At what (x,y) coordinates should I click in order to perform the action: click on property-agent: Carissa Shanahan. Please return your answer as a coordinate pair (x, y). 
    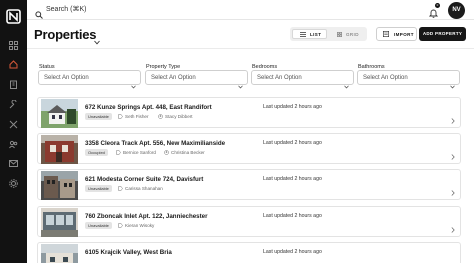
    Looking at the image, I should click on (140, 188).